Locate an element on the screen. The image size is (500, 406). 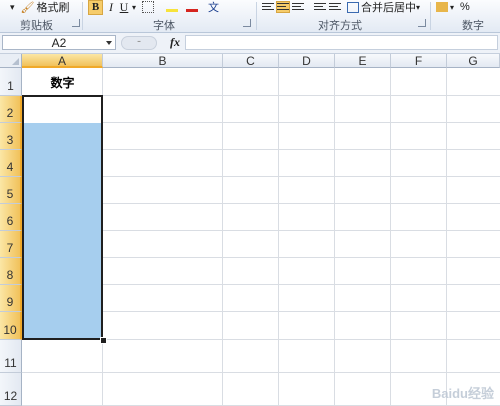
font-row: B I U ▾ 文 is located at coordinates (153, 7).